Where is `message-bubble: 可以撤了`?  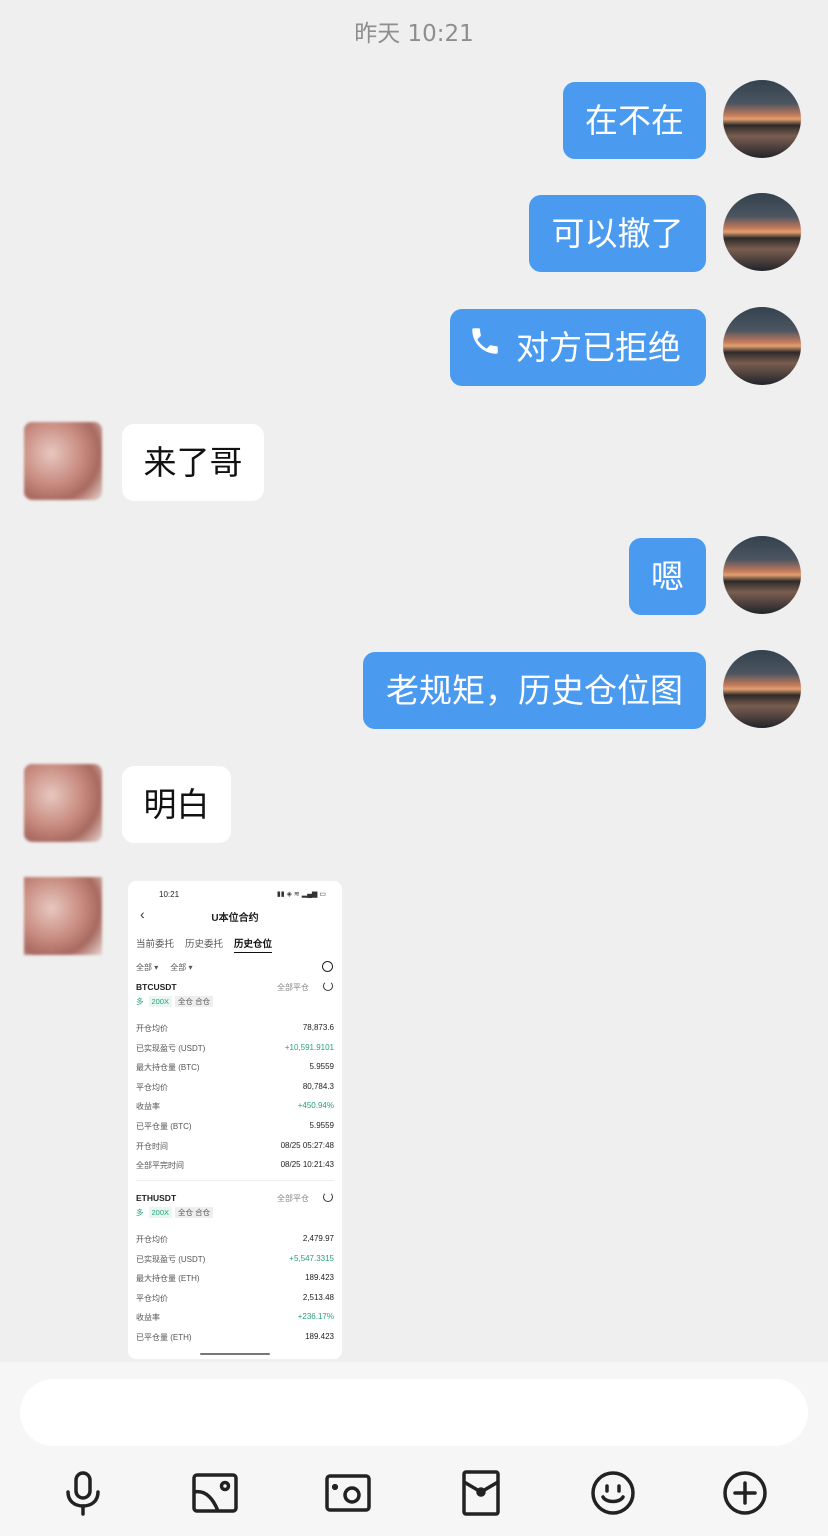
message-bubble: 可以撤了 is located at coordinates (617, 233).